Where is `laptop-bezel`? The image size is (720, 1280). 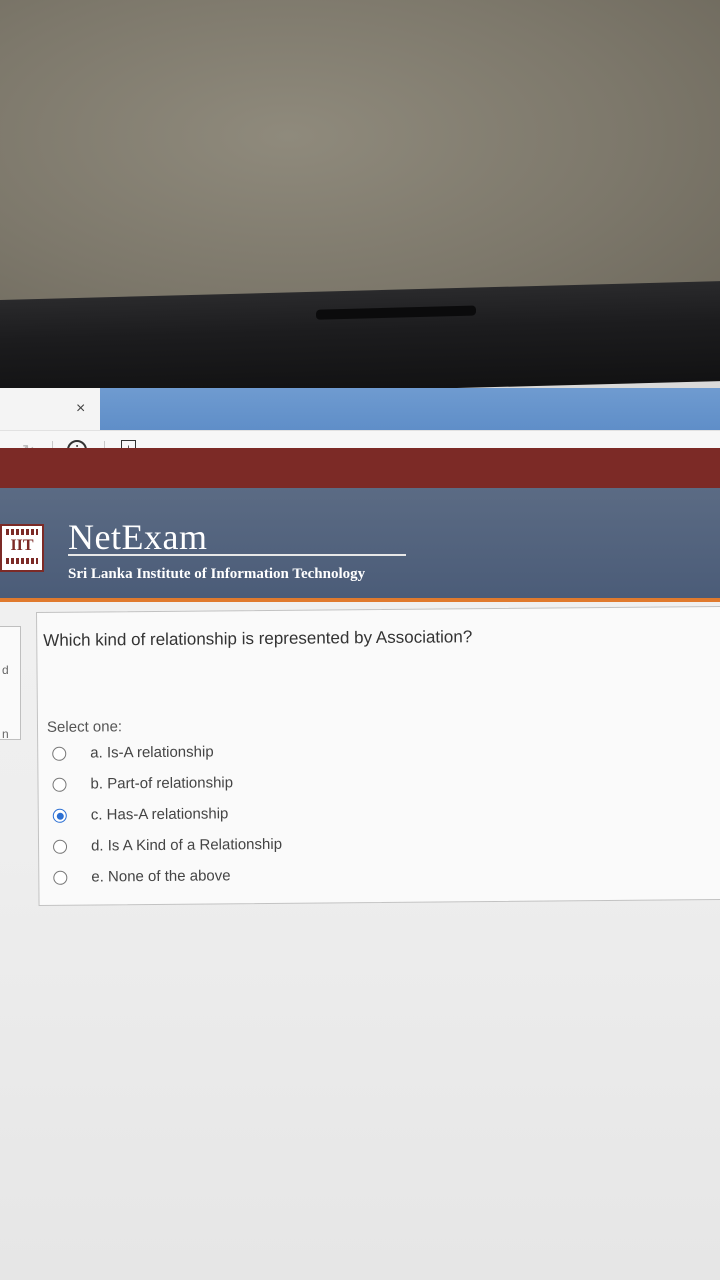
laptop-bezel is located at coordinates (360, 340).